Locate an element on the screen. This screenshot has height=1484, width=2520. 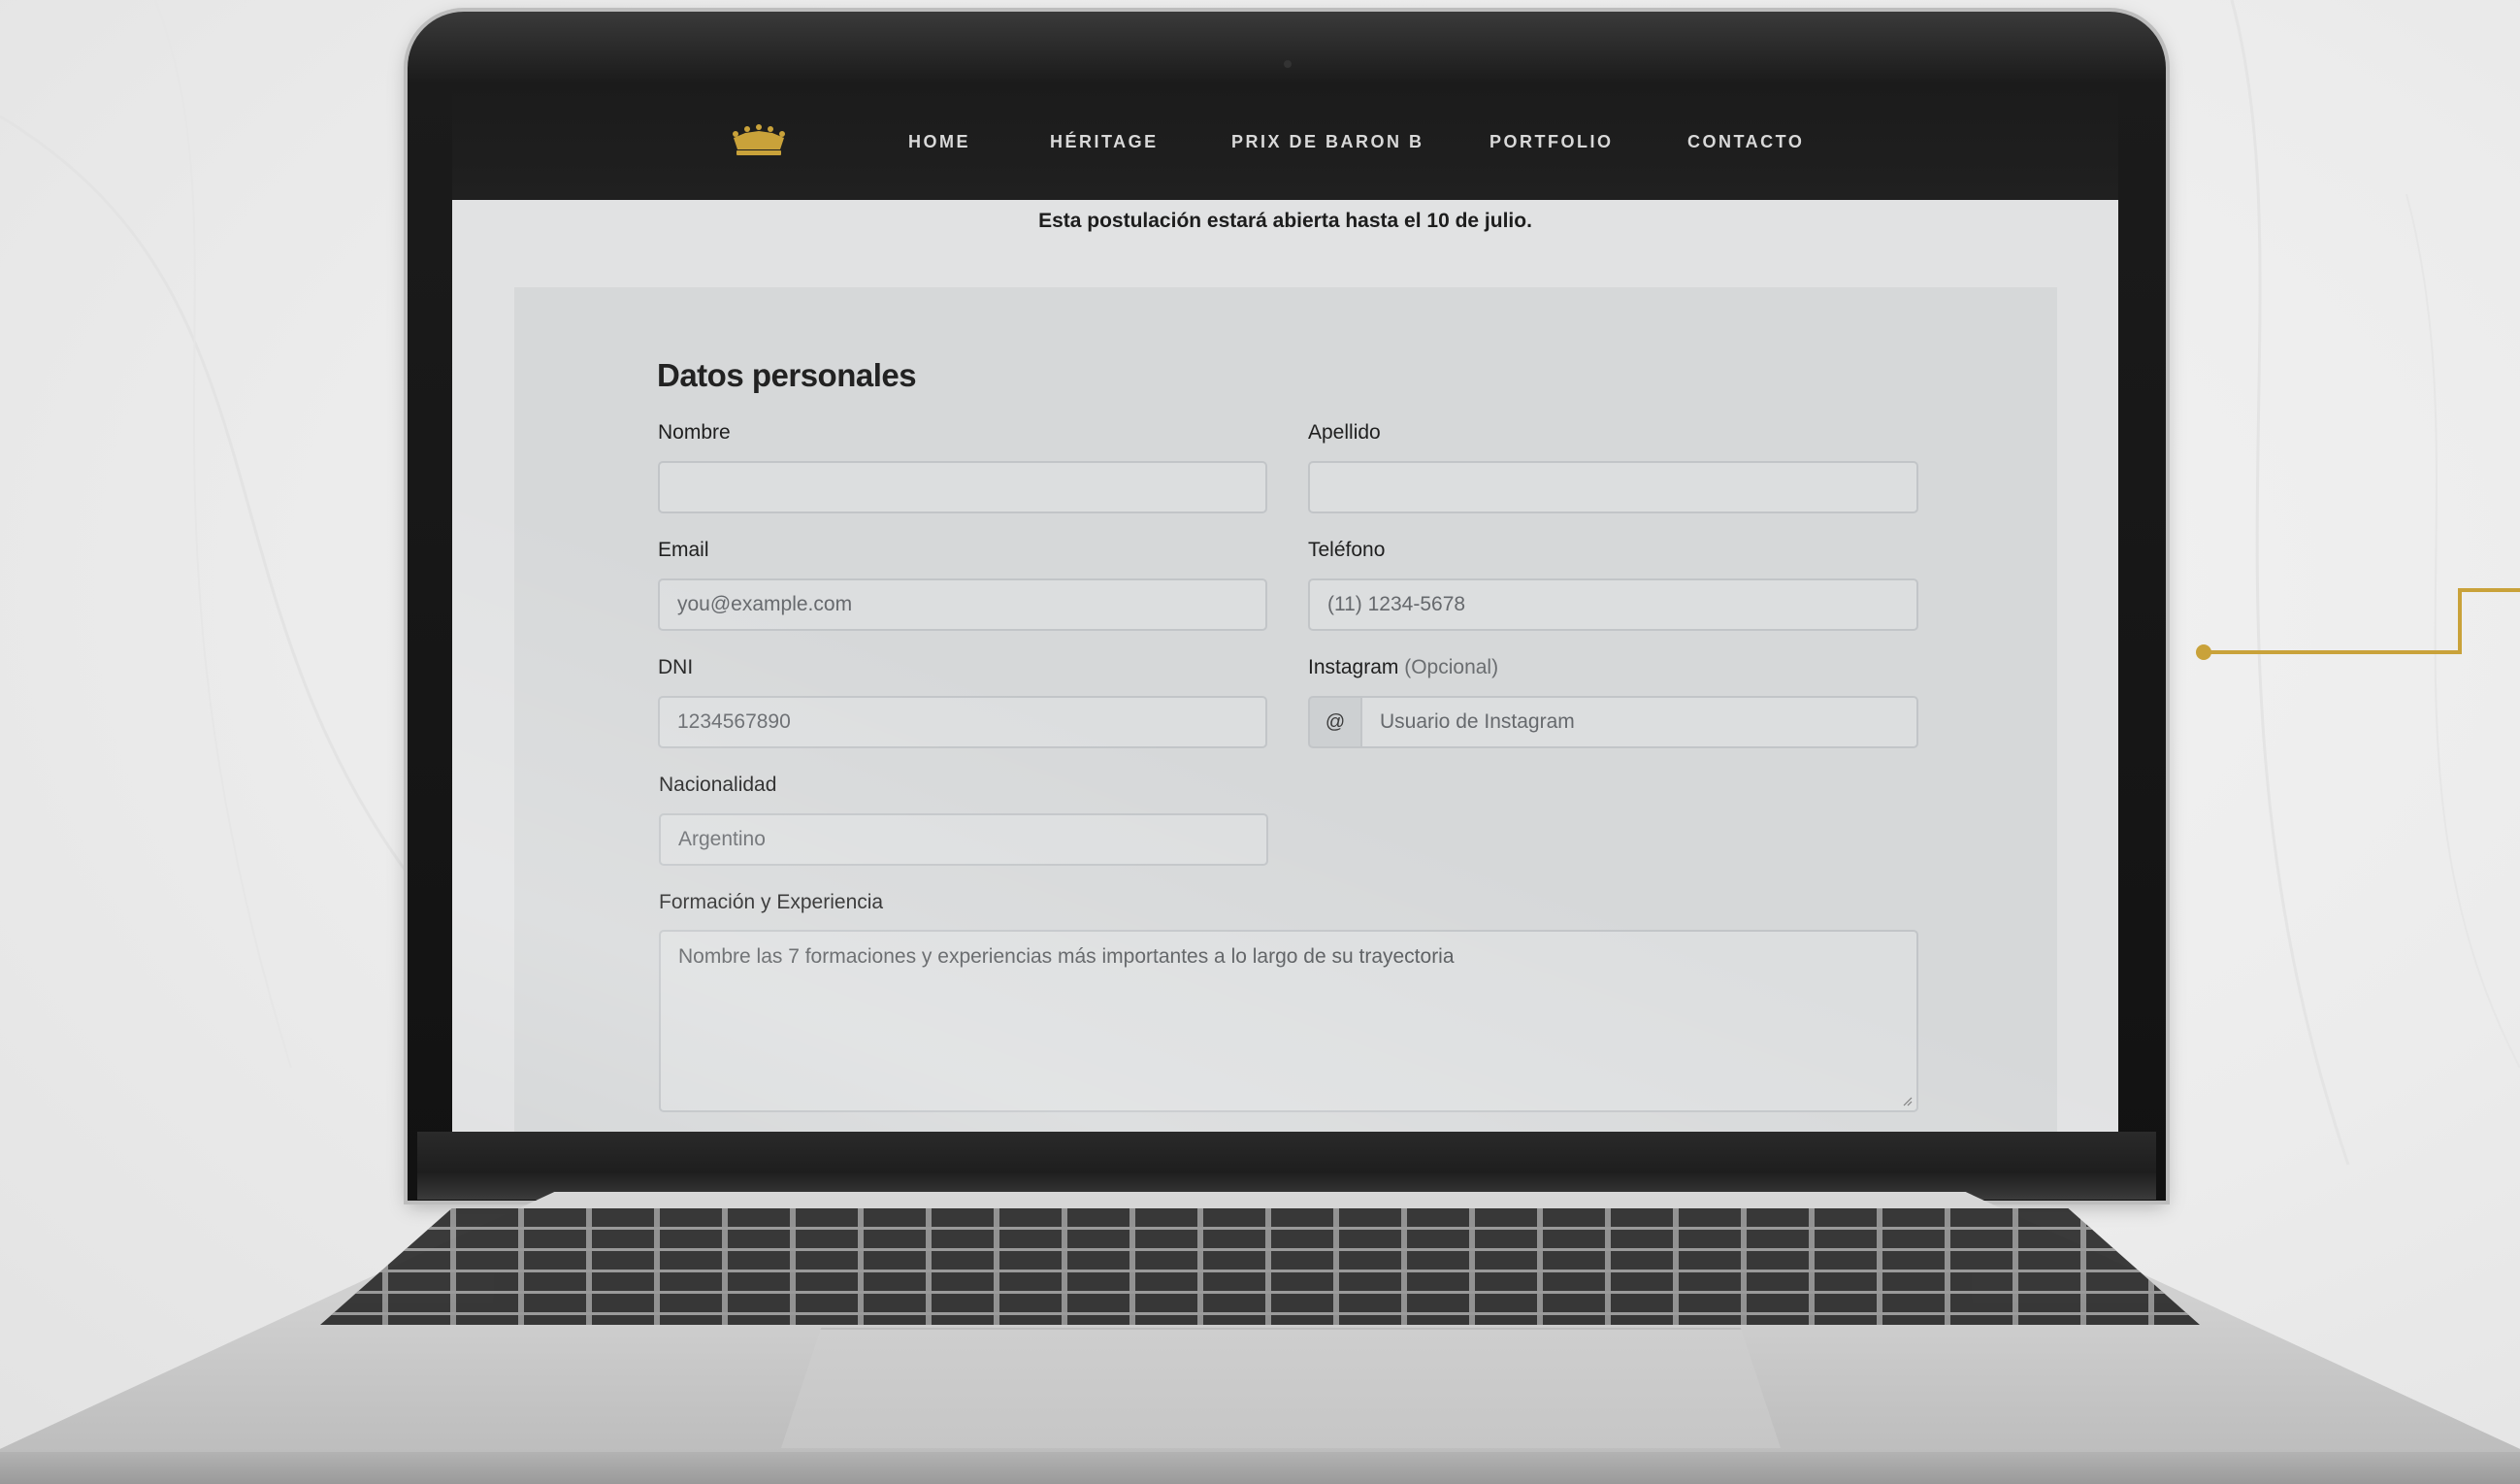
nacionalidad-input: Argentino is located at coordinates (963, 839).